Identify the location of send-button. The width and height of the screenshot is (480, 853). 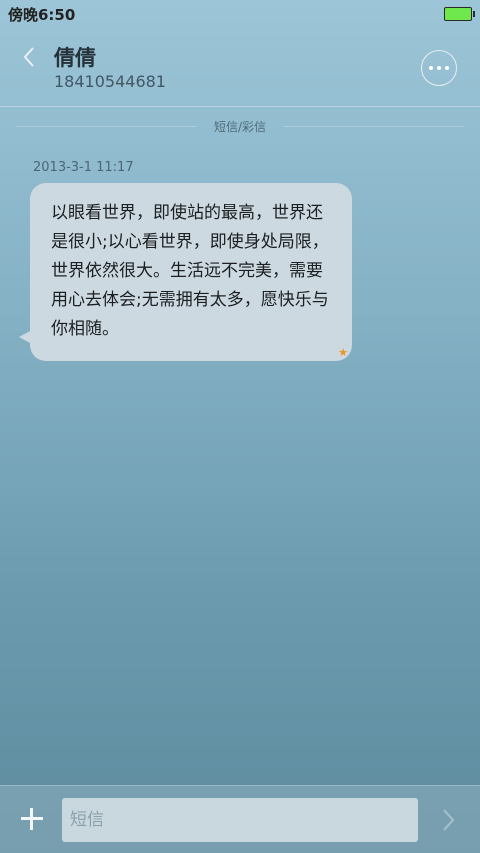
(448, 820).